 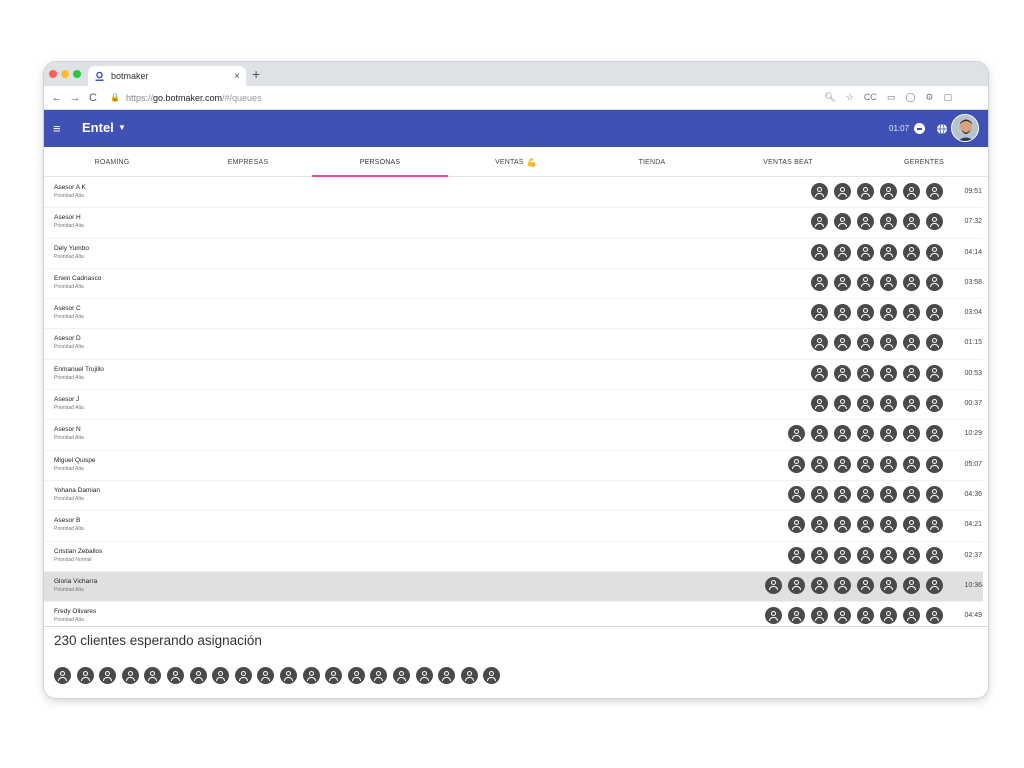 What do you see at coordinates (985, 402) in the screenshot?
I see `queue-scrollbar` at bounding box center [985, 402].